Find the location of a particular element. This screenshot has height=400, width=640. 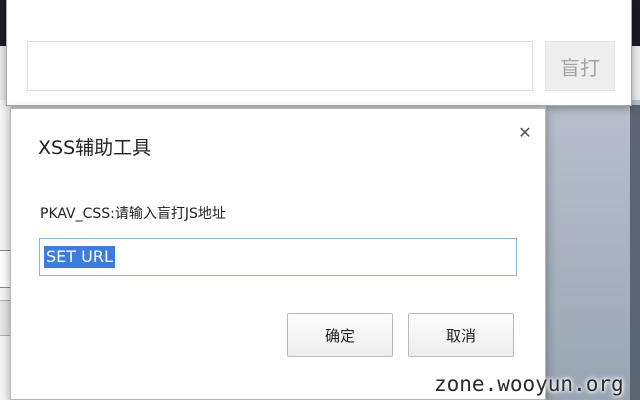

background-right-panel is located at coordinates (593, 250).